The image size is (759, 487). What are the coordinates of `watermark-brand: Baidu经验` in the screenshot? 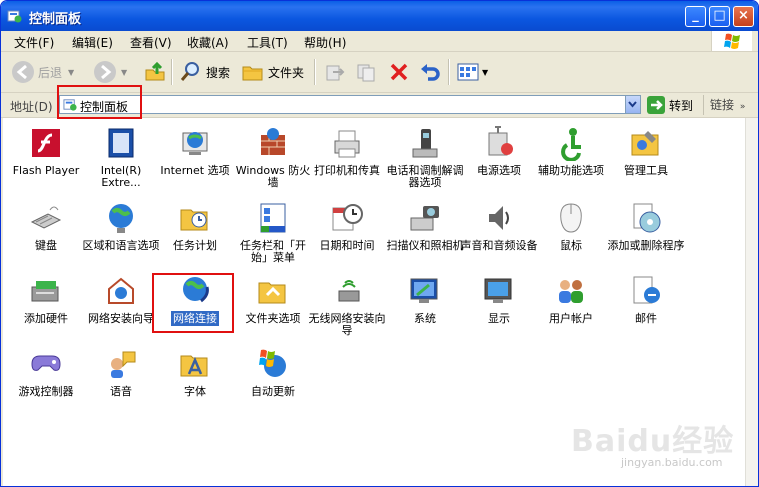 It's located at (653, 441).